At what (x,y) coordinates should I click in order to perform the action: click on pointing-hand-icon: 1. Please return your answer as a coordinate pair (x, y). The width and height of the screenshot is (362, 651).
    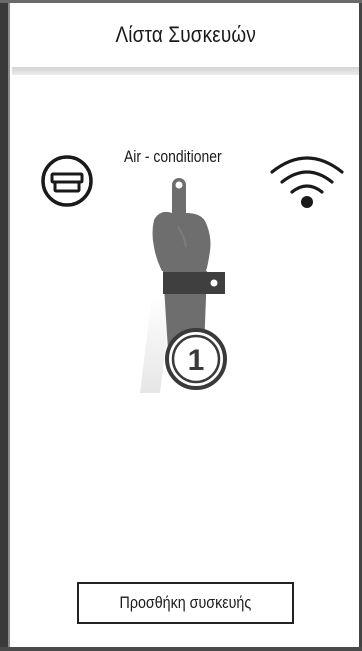
    Looking at the image, I should click on (185, 290).